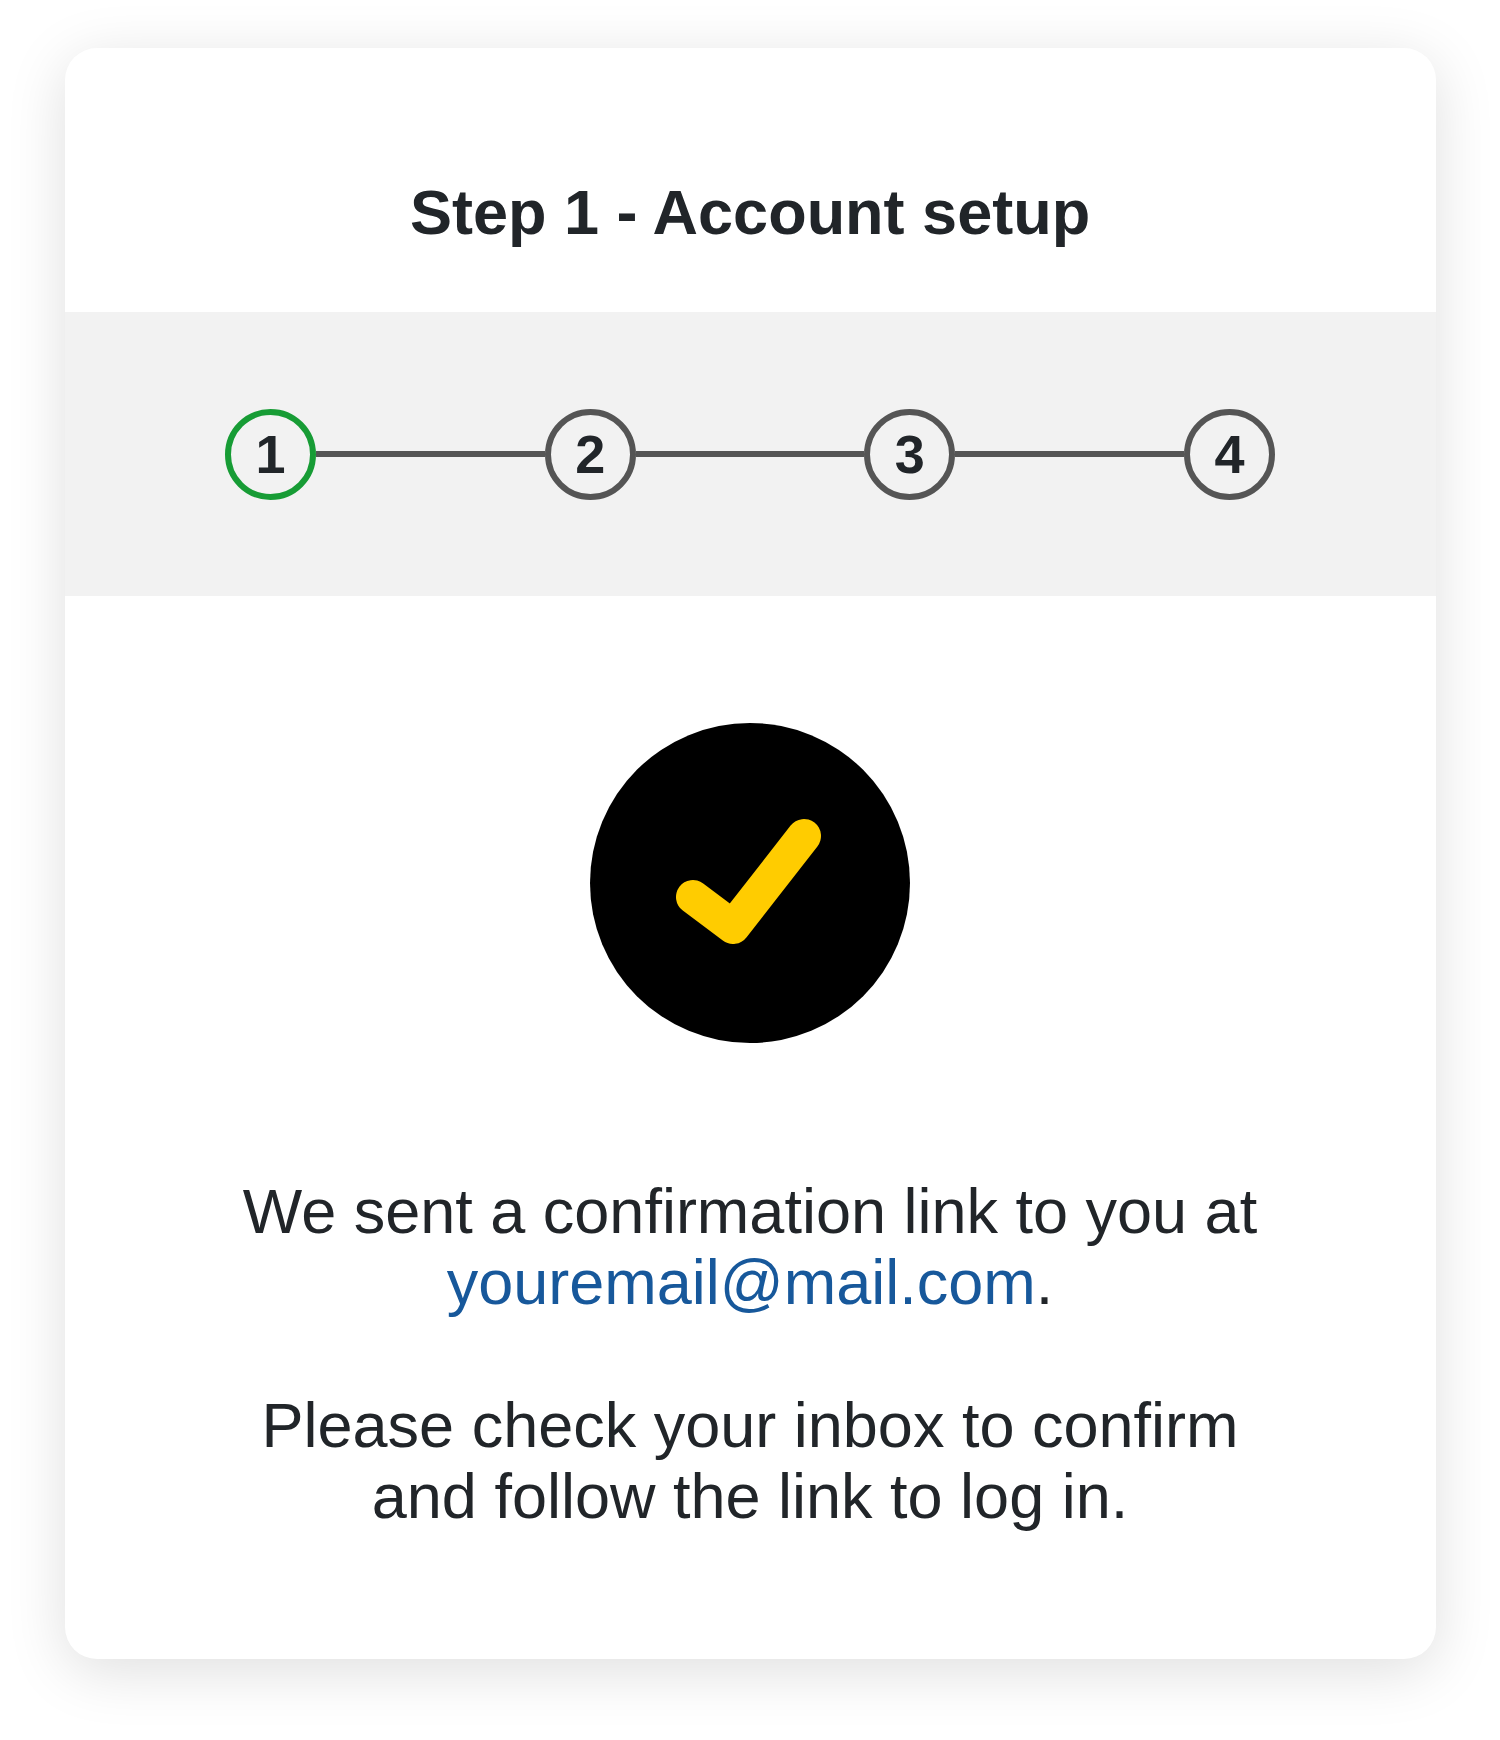  Describe the element at coordinates (1229, 454) in the screenshot. I see `step-indicator: 4` at that location.